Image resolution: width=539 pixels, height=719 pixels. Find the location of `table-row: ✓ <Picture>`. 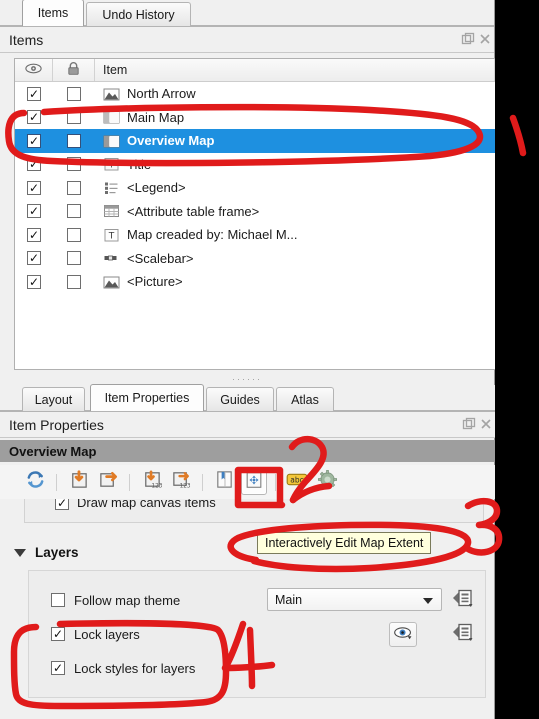

table-row: ✓ <Picture> is located at coordinates (255, 282).